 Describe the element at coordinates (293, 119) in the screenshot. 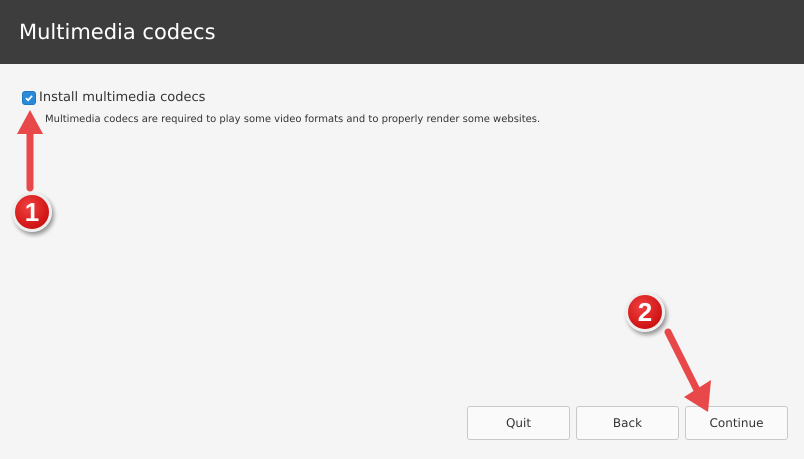

I see `description-text: Multimedia codecs are required to play some video formats and to properly render some websites.` at that location.